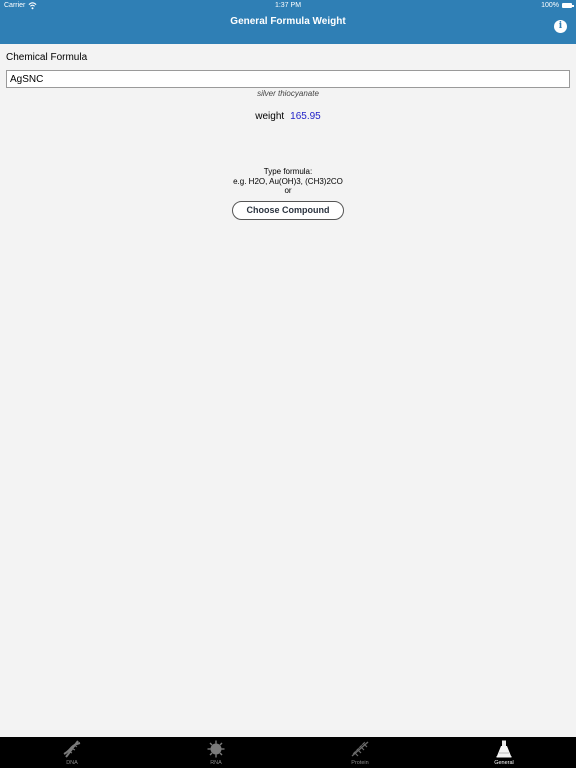 The height and width of the screenshot is (768, 576). I want to click on tab-dna: DNA, so click(72, 752).